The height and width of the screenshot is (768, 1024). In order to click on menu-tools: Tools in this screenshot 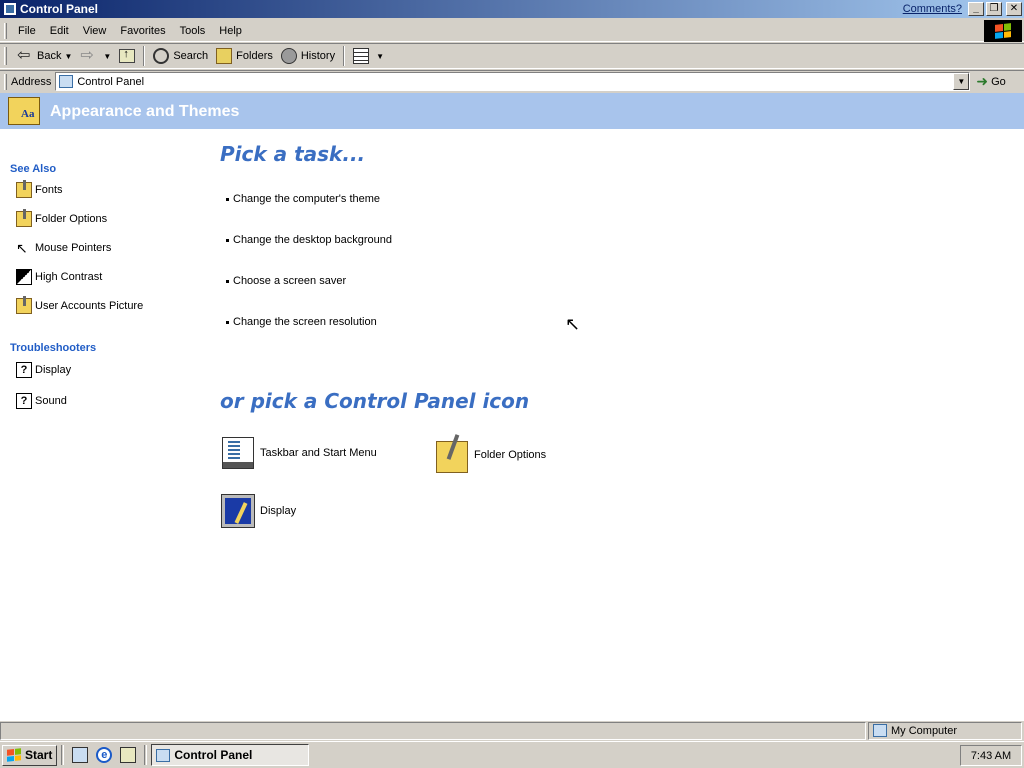, I will do `click(193, 31)`.